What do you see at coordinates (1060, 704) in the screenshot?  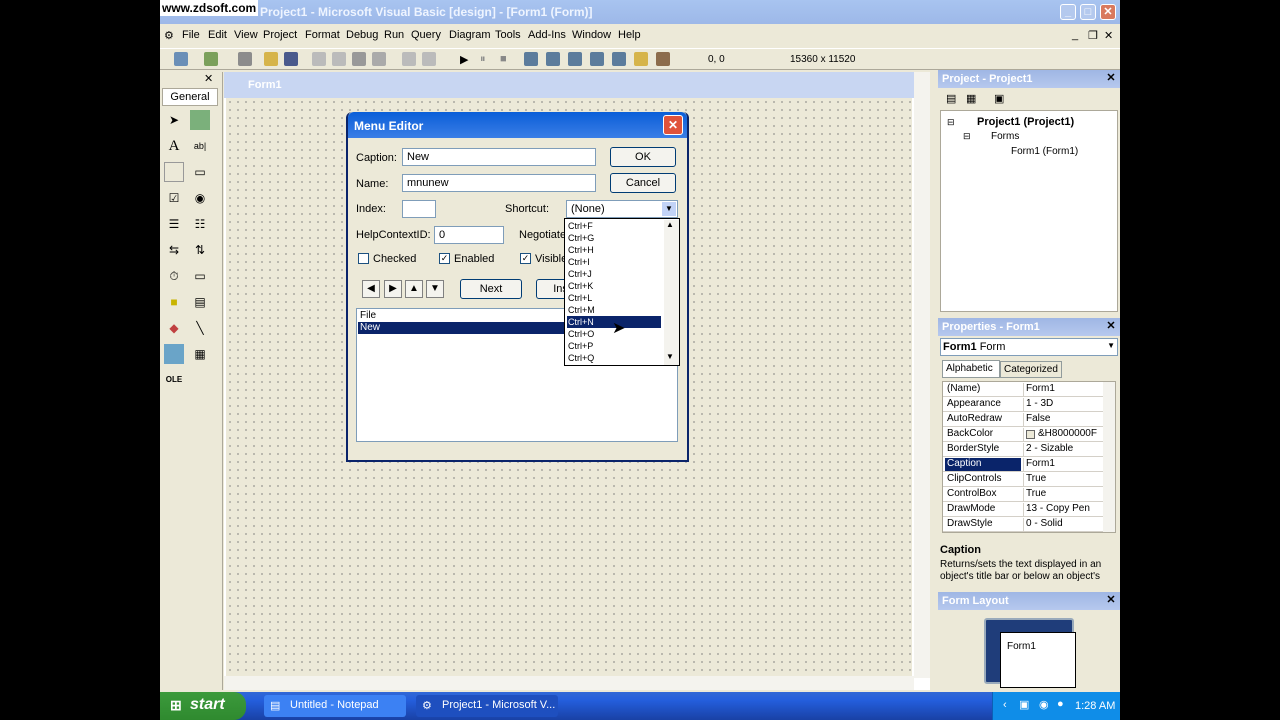 I see `security-icon: ●` at bounding box center [1060, 704].